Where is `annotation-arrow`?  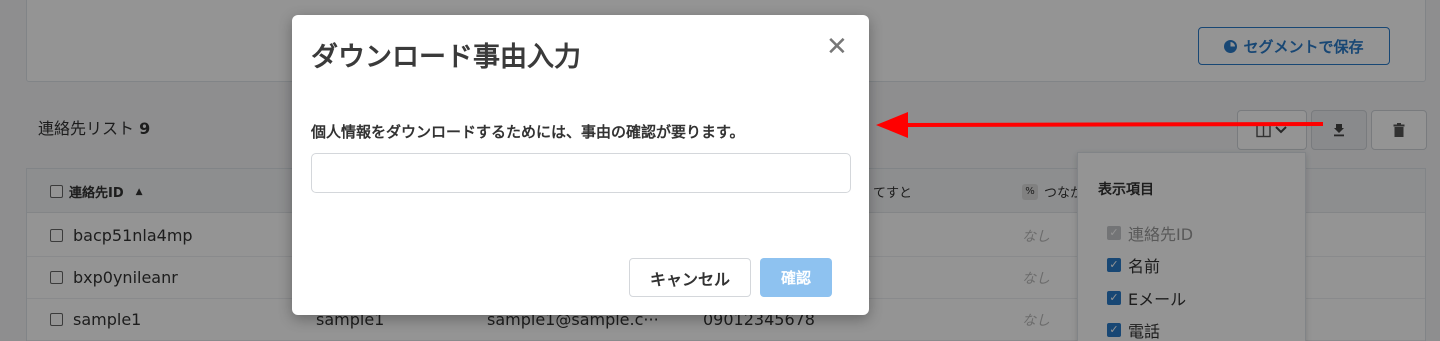
annotation-arrow is located at coordinates (1100, 125).